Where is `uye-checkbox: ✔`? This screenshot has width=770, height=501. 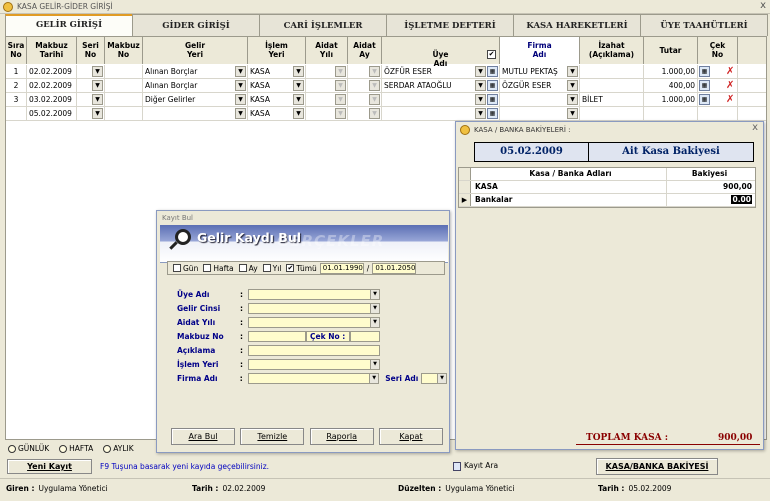 uye-checkbox: ✔ is located at coordinates (491, 54).